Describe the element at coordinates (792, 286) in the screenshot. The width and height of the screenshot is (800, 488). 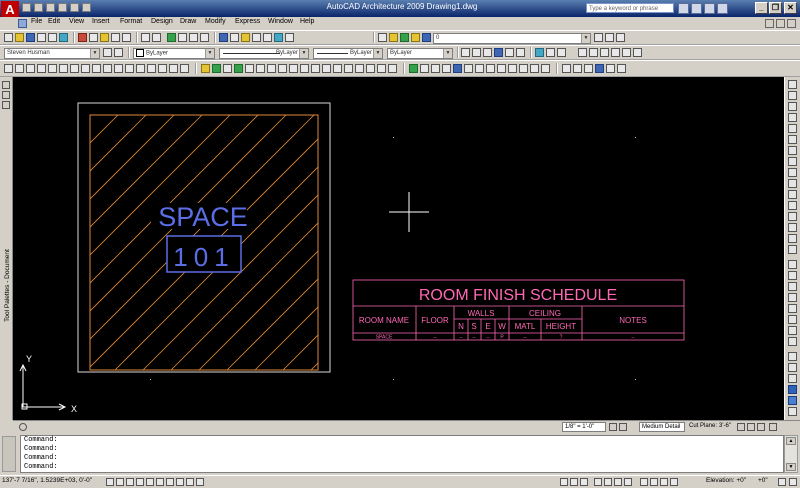
I see `right-tool-circle-icon` at that location.